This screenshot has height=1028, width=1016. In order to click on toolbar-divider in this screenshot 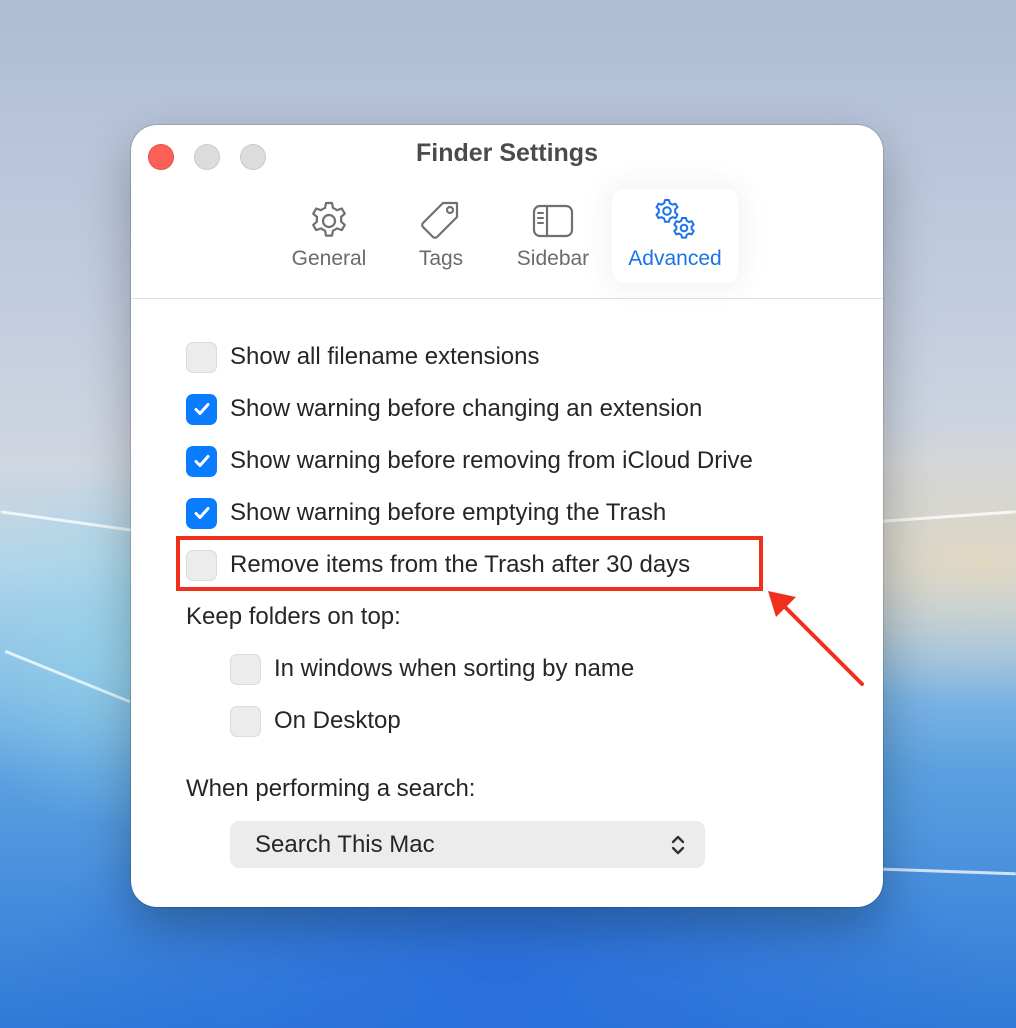, I will do `click(507, 298)`.